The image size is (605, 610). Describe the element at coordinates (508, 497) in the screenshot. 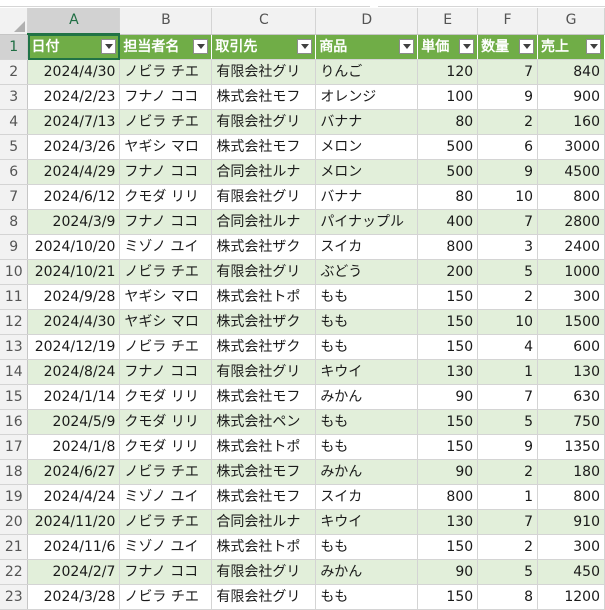

I see `cell-qty: 1` at that location.